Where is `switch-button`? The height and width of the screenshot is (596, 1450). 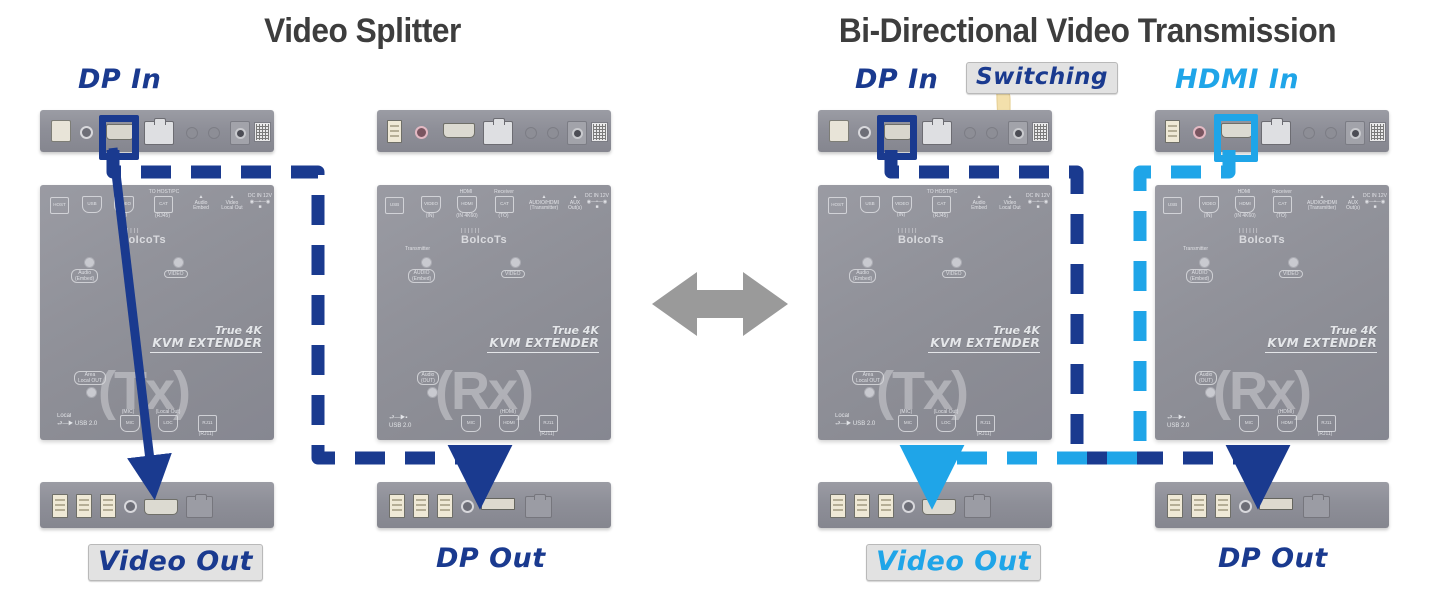 switch-button is located at coordinates (992, 133).